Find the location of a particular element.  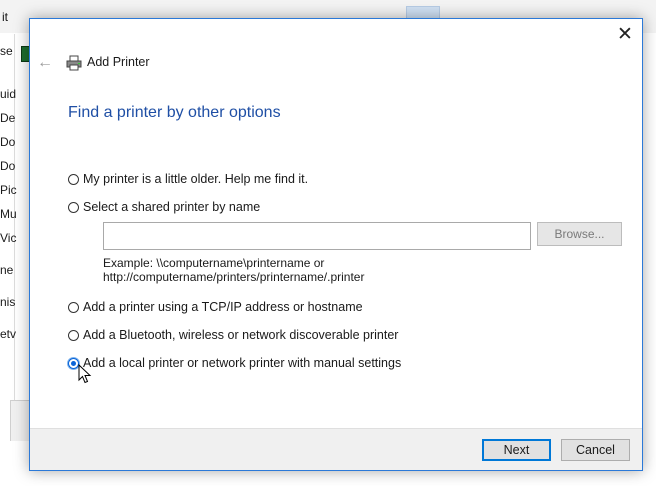

background-list-item: uid is located at coordinates (8, 94).